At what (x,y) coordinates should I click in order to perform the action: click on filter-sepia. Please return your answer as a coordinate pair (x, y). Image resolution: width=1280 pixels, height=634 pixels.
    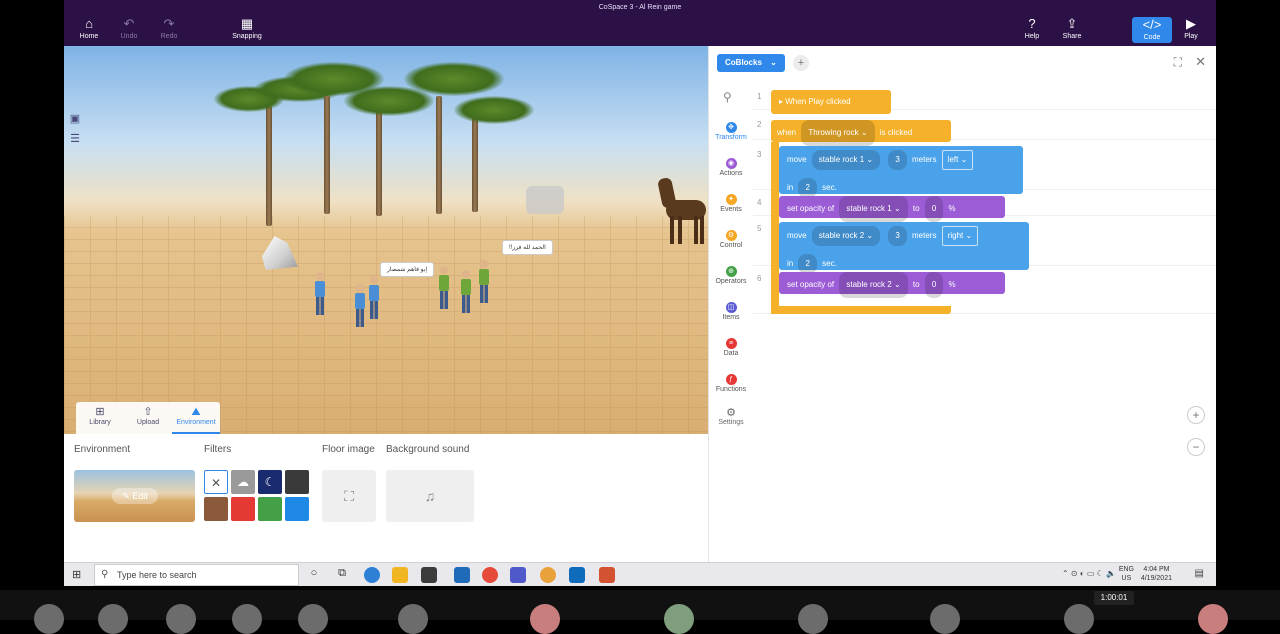
    Looking at the image, I should click on (216, 509).